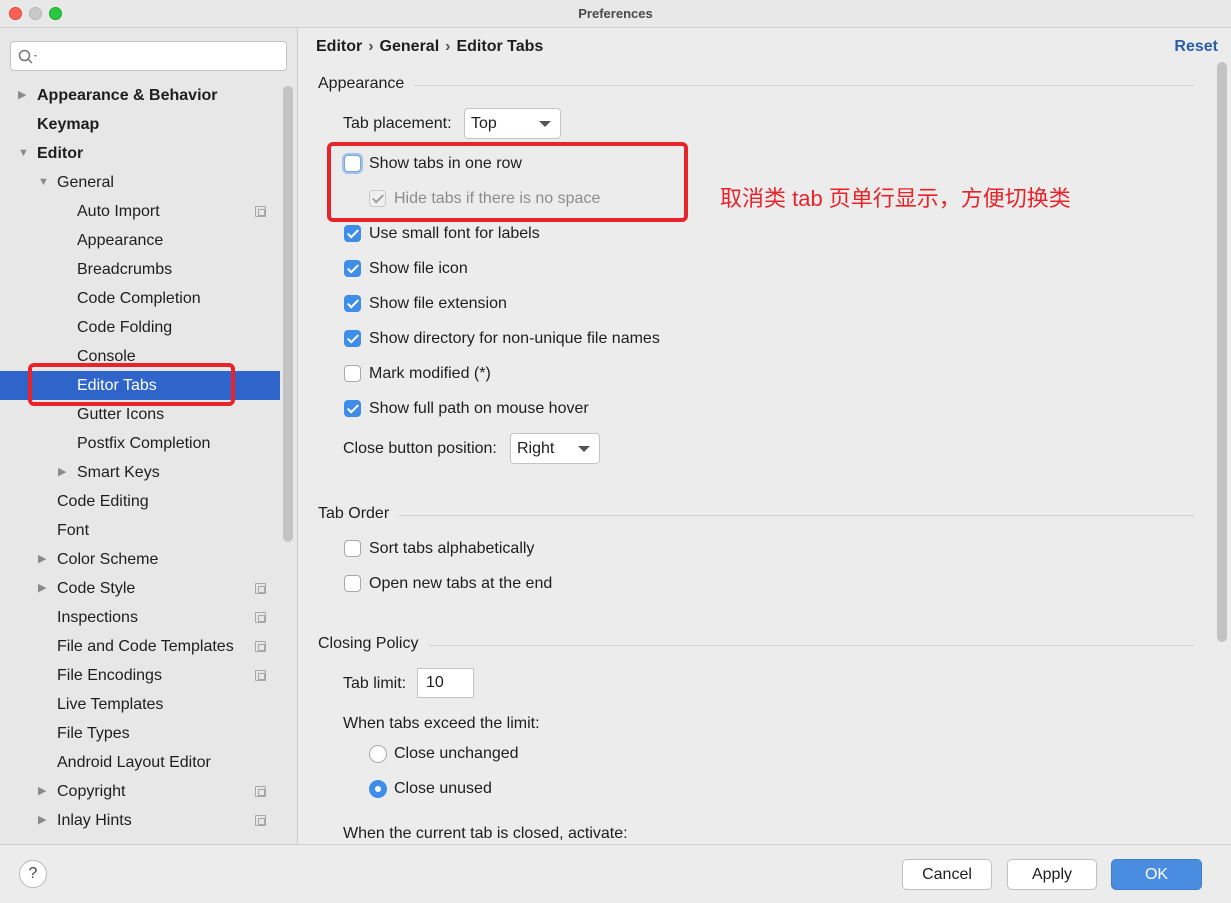 Image resolution: width=1231 pixels, height=903 pixels. Describe the element at coordinates (443, 789) in the screenshot. I see `close-unused-label: Close unused` at that location.